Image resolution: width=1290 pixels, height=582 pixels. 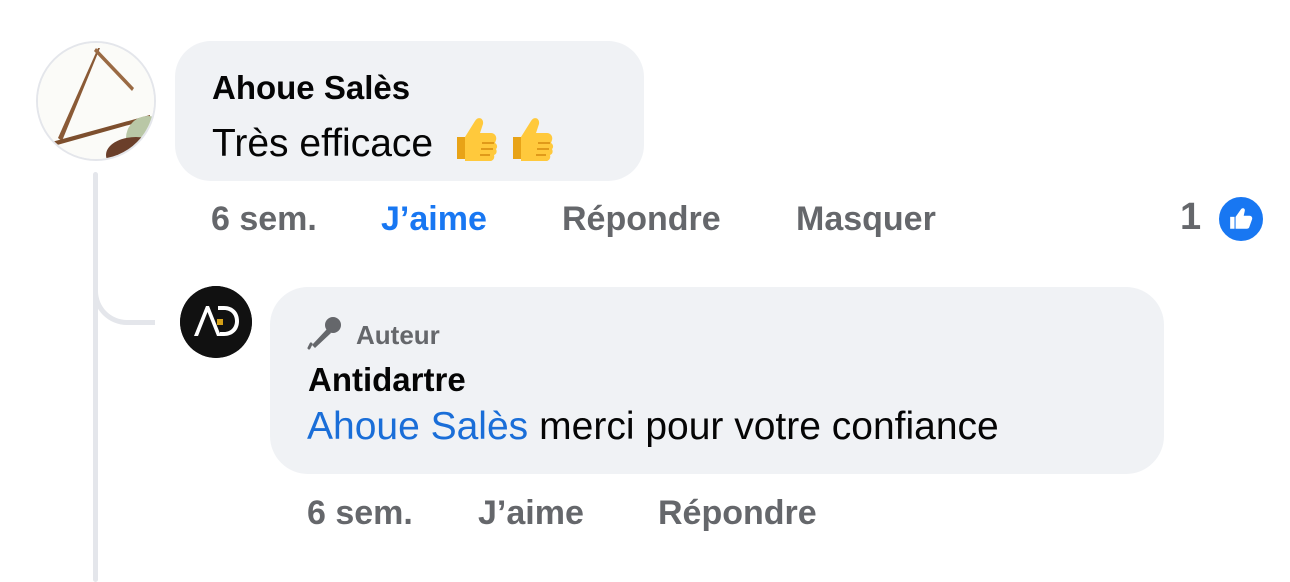 I want to click on author-badge: Auteur, so click(x=373, y=335).